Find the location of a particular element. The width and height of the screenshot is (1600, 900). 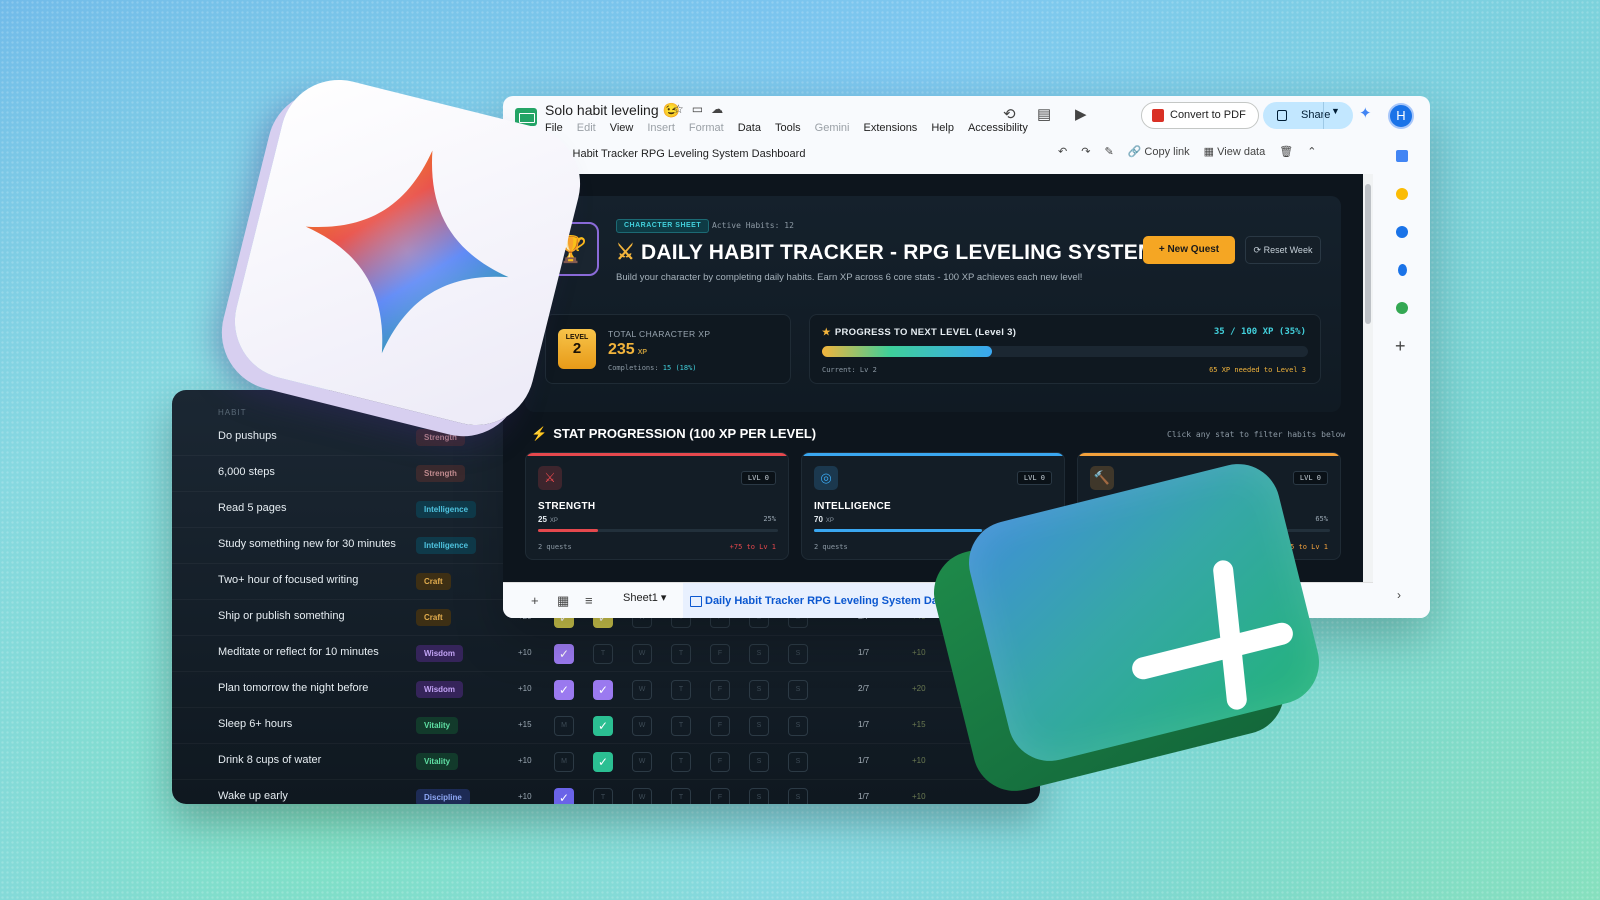

new-quest-button: + New Quest is located at coordinates (1189, 250).